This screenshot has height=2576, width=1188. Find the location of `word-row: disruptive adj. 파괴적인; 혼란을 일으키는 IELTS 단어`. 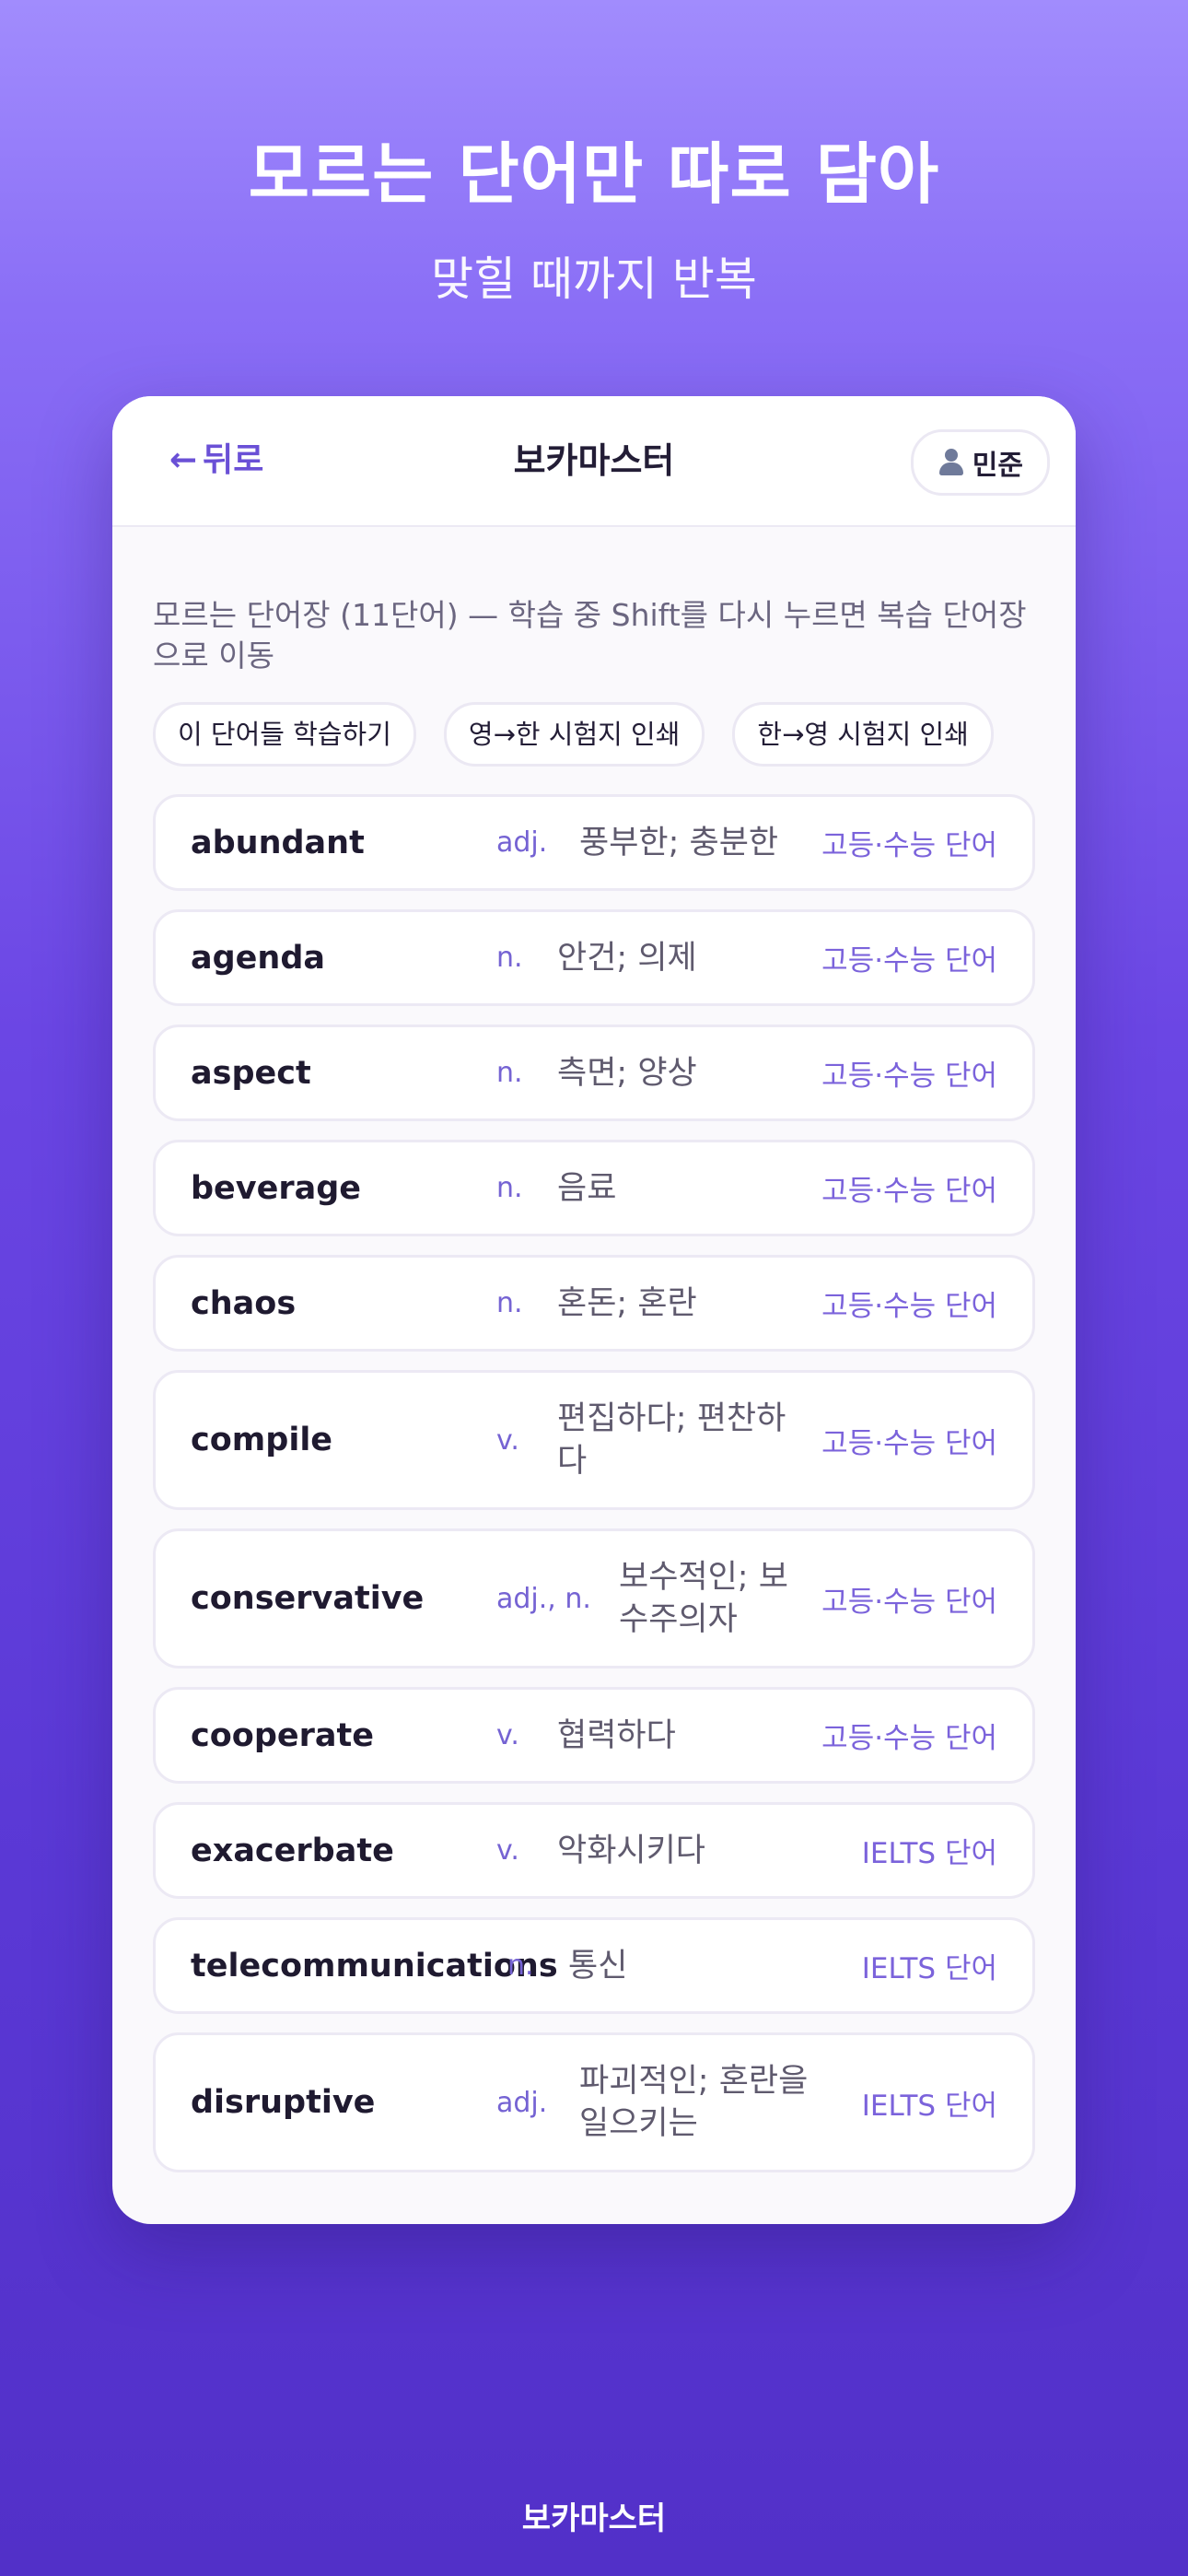

word-row: disruptive adj. 파괴적인; 혼란을 일으키는 IELTS 단어 is located at coordinates (594, 2102).